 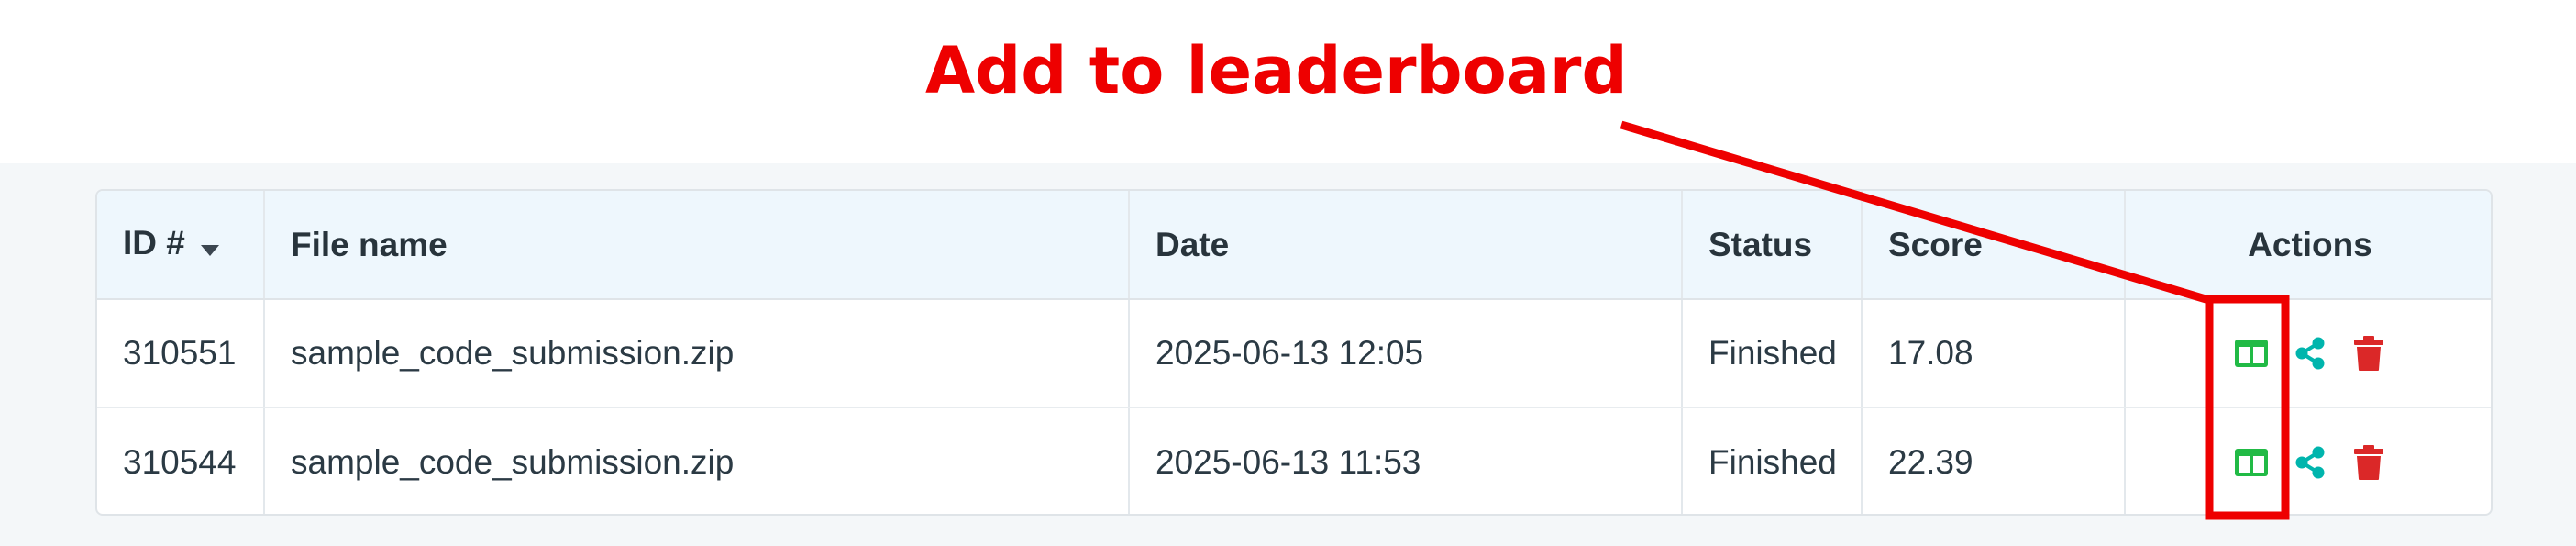 I want to click on column-header-score: Score, so click(x=1994, y=245).